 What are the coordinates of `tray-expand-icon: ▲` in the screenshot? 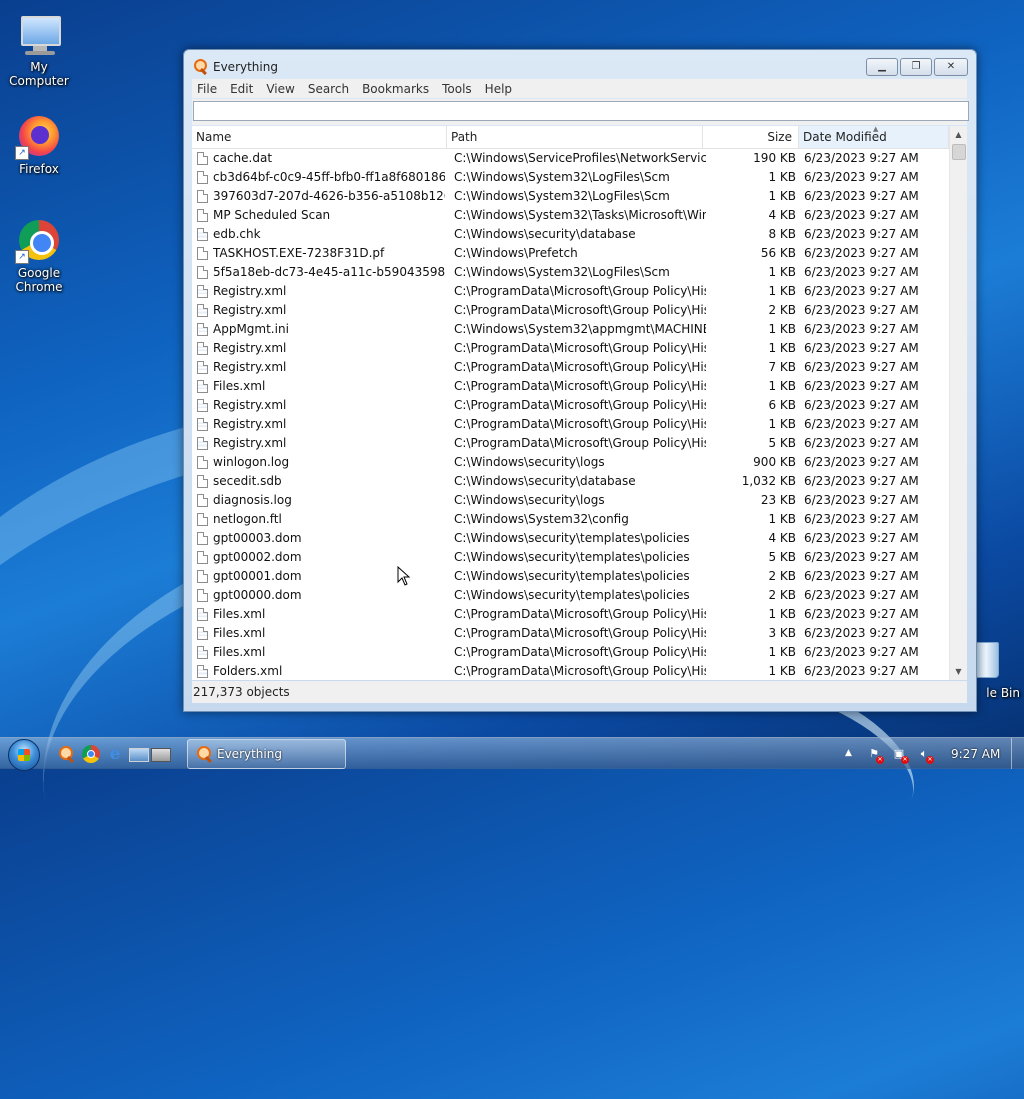 It's located at (848, 753).